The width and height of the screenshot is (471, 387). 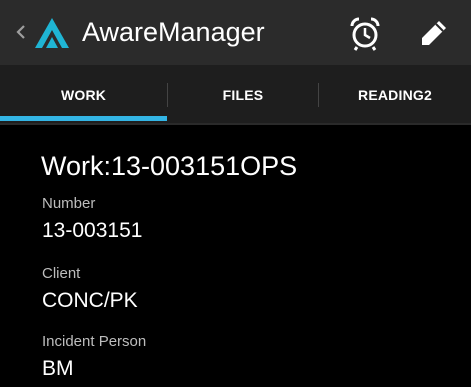 I want to click on aware-logo-icon, so click(x=52, y=33).